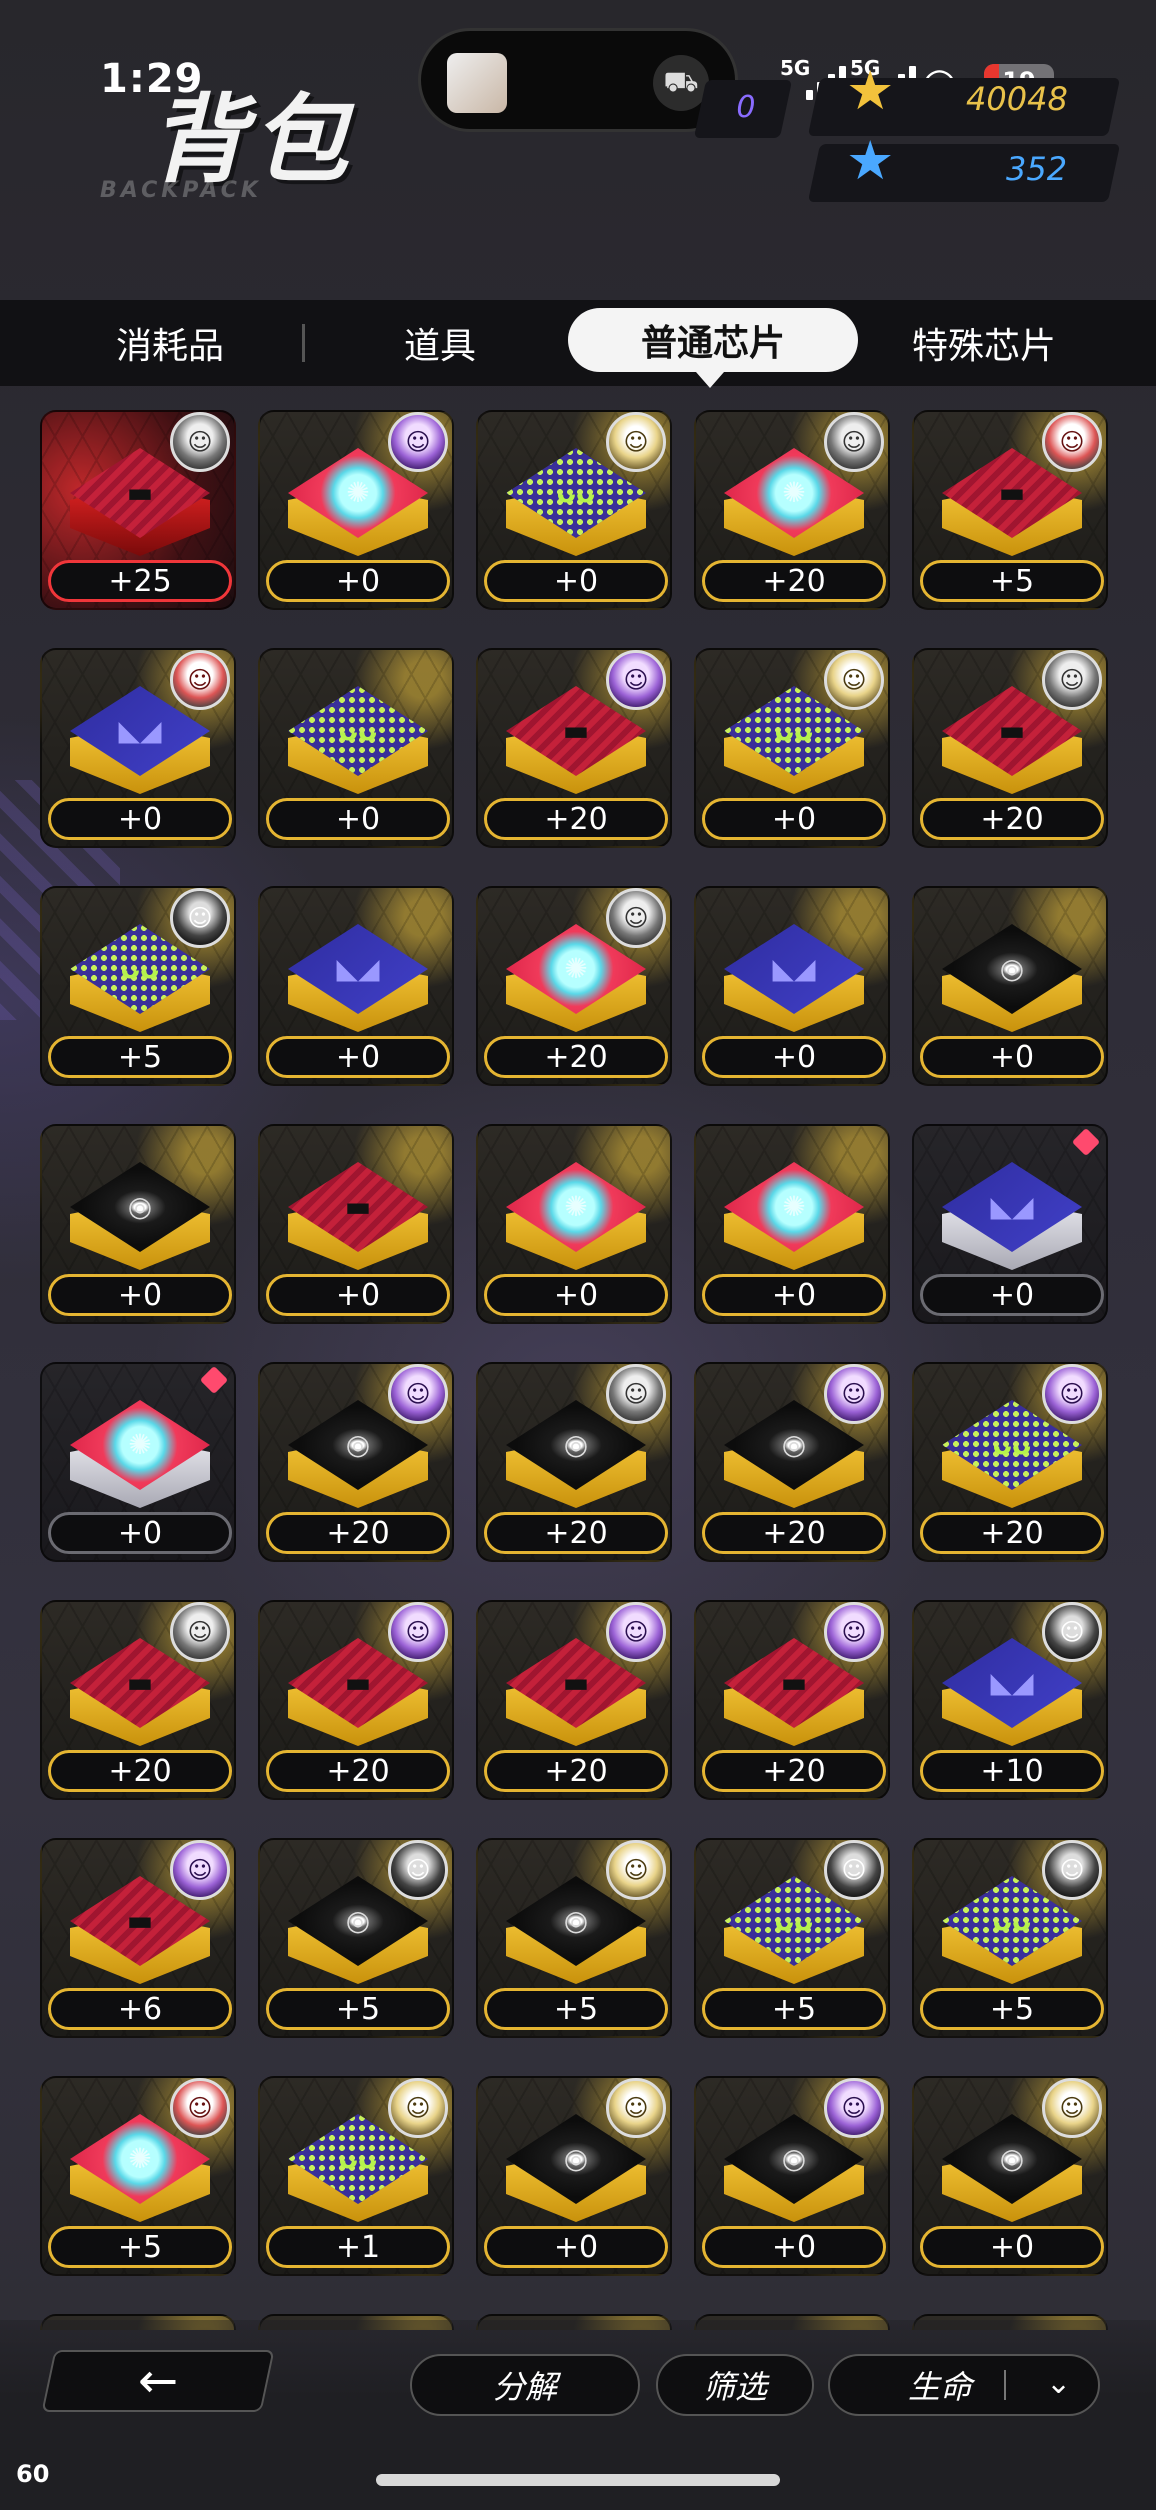  I want to click on back-button: ←, so click(158, 2381).